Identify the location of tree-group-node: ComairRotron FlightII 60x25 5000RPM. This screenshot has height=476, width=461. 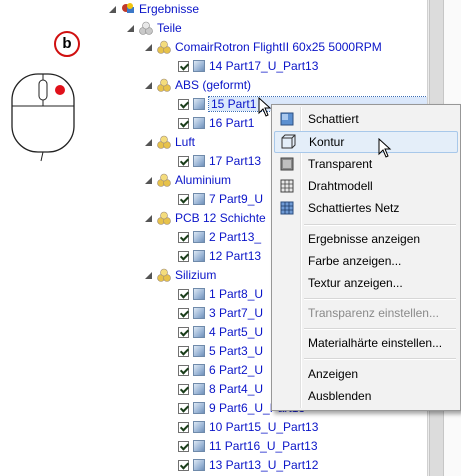
(263, 47).